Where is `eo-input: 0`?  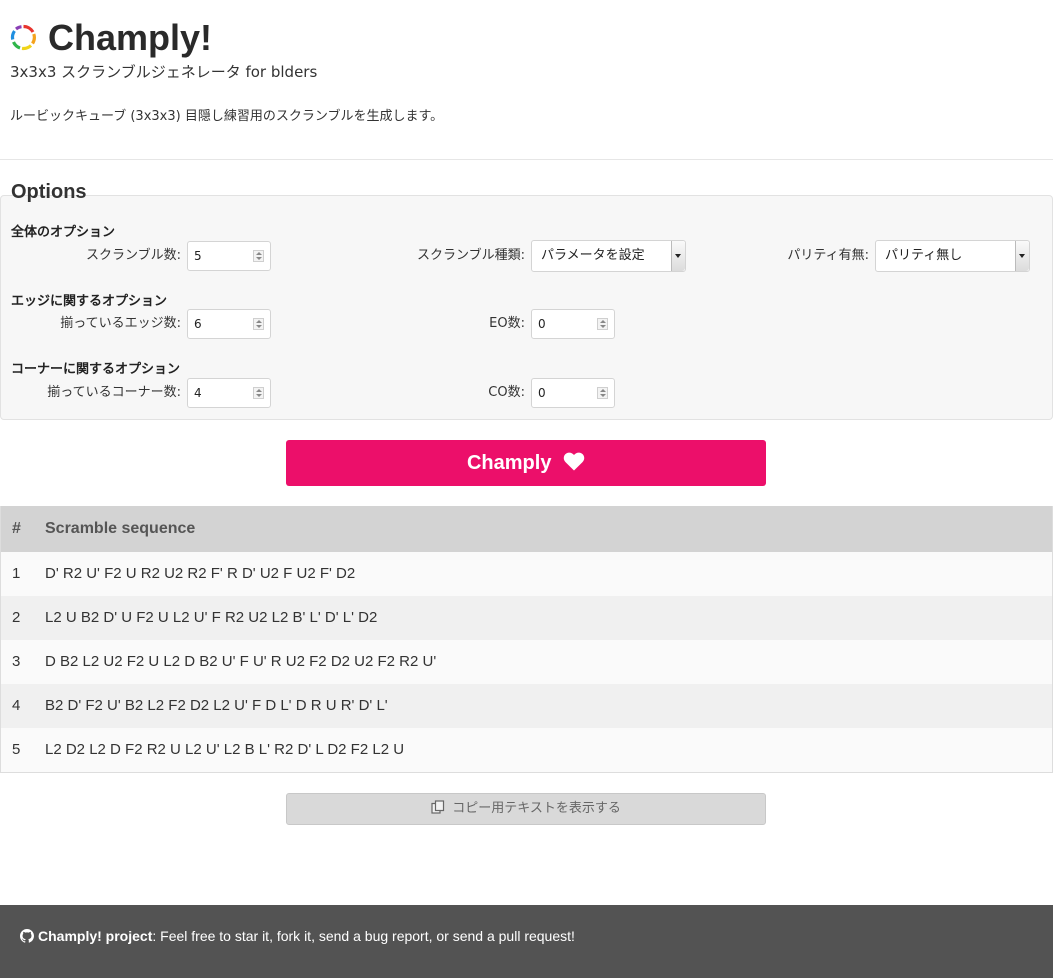 eo-input: 0 is located at coordinates (573, 324).